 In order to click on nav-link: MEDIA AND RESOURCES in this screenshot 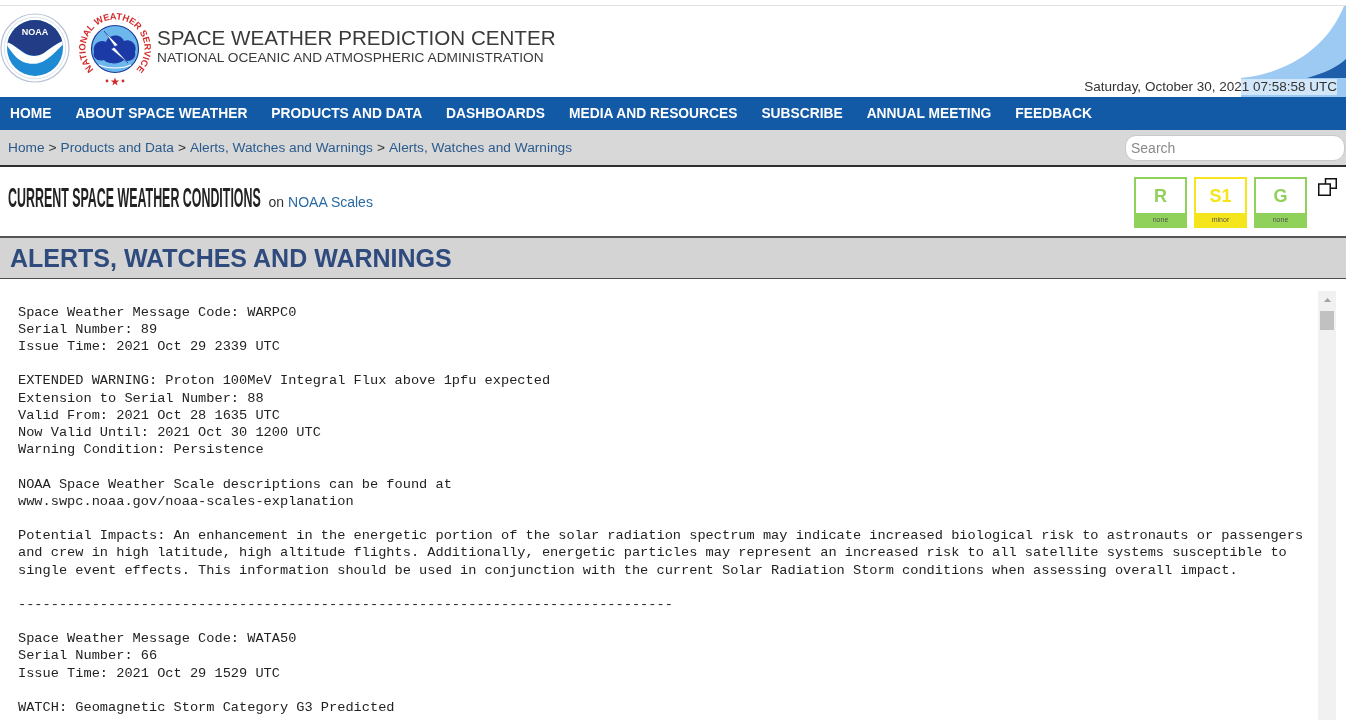, I will do `click(653, 113)`.